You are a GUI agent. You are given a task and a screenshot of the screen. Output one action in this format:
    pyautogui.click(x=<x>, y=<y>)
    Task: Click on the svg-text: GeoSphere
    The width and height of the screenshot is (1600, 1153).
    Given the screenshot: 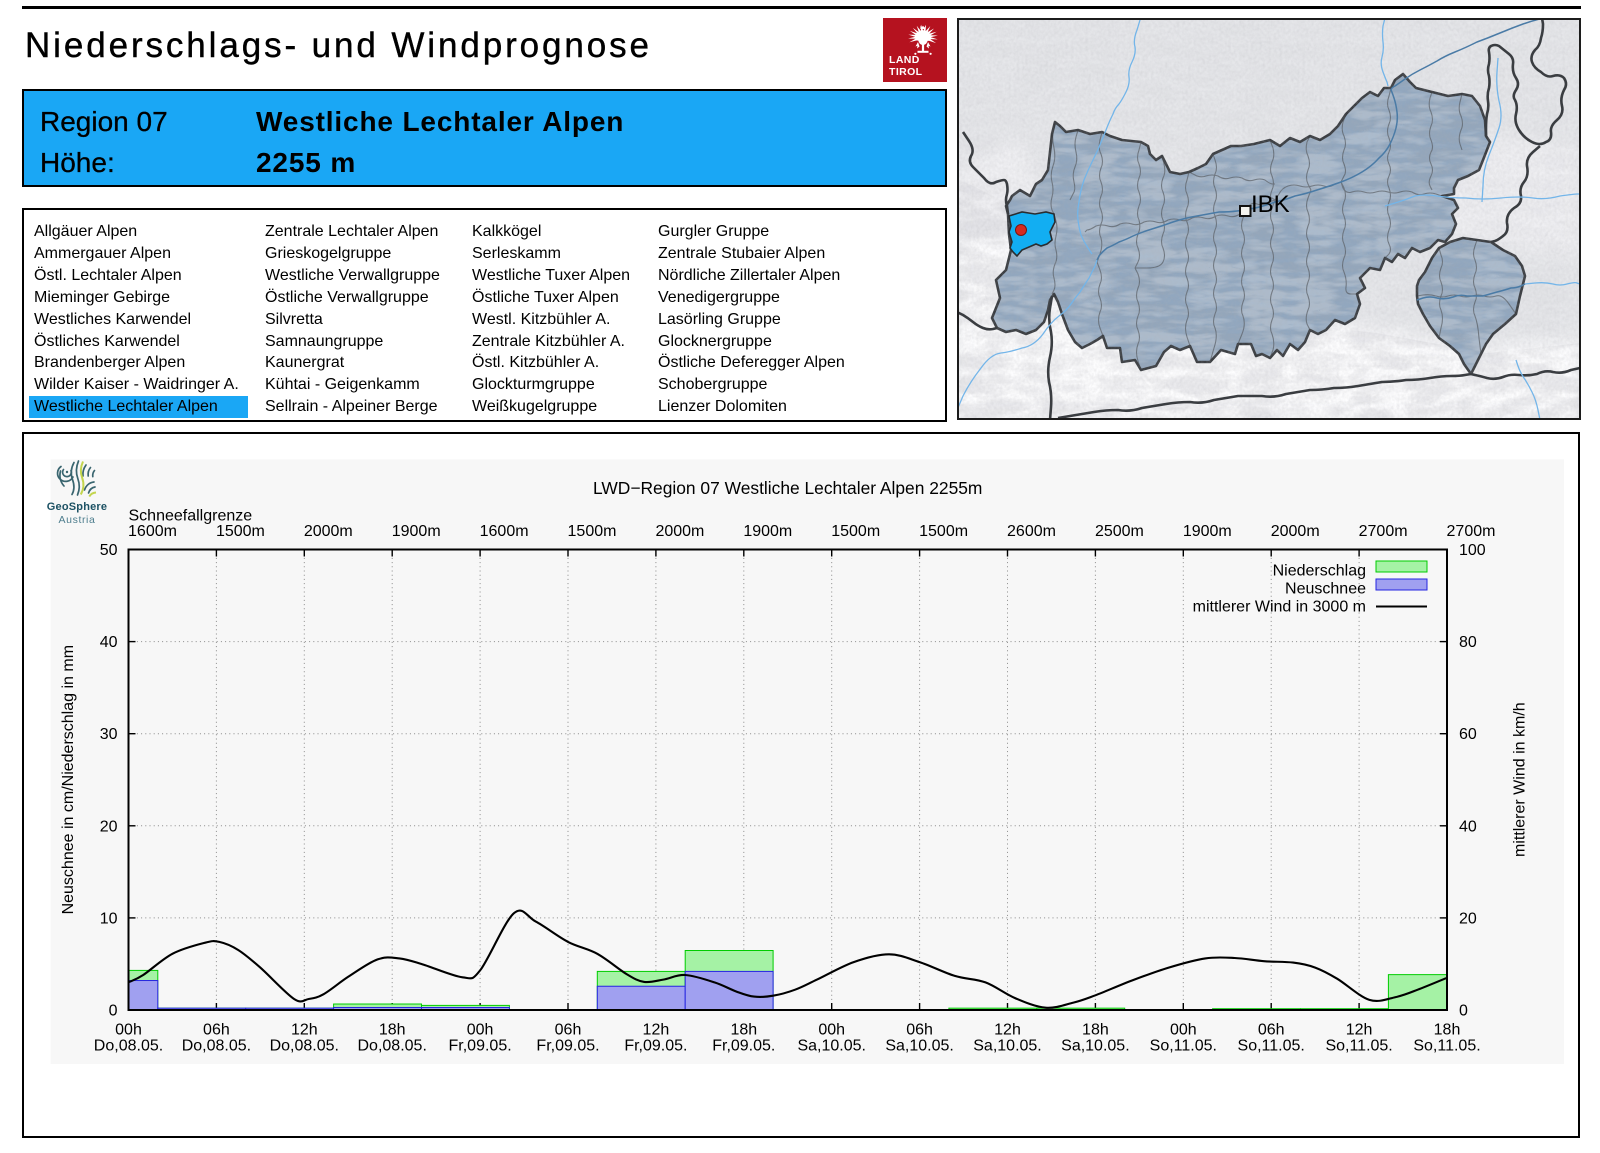 What is the action you would take?
    pyautogui.click(x=77, y=507)
    